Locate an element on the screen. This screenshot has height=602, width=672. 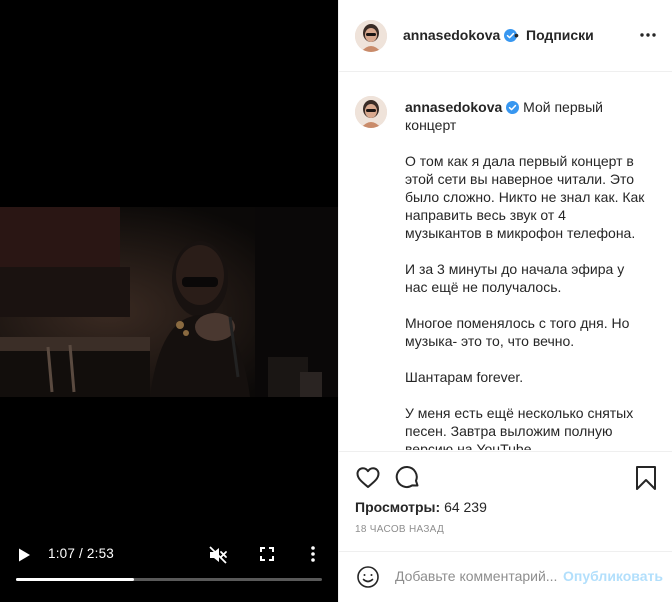
fullscreen-icon is located at coordinates (267, 554).